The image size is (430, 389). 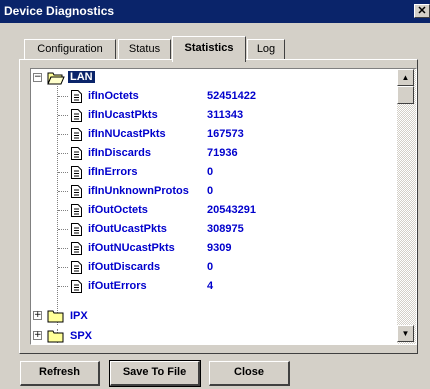 I want to click on stat-value: 167573, so click(x=225, y=134).